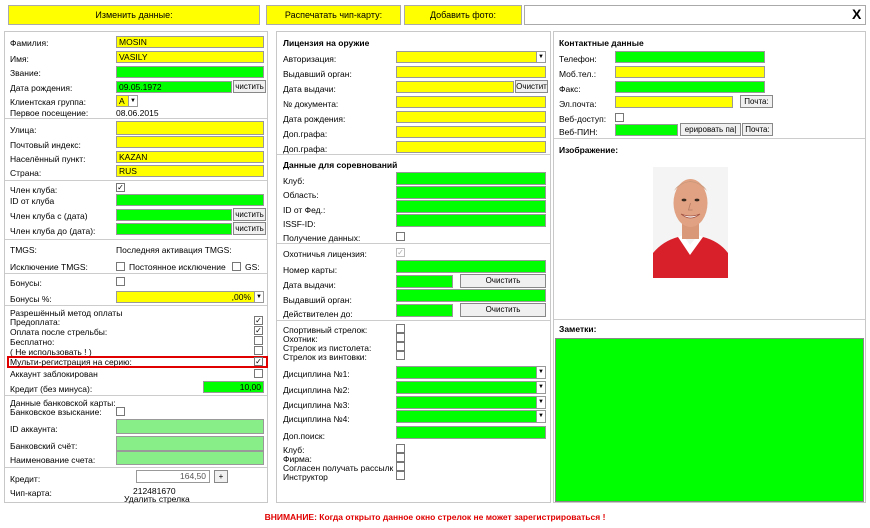 The width and height of the screenshot is (870, 528). Describe the element at coordinates (757, 129) in the screenshot. I see `pin-mail-button: Почта:` at that location.